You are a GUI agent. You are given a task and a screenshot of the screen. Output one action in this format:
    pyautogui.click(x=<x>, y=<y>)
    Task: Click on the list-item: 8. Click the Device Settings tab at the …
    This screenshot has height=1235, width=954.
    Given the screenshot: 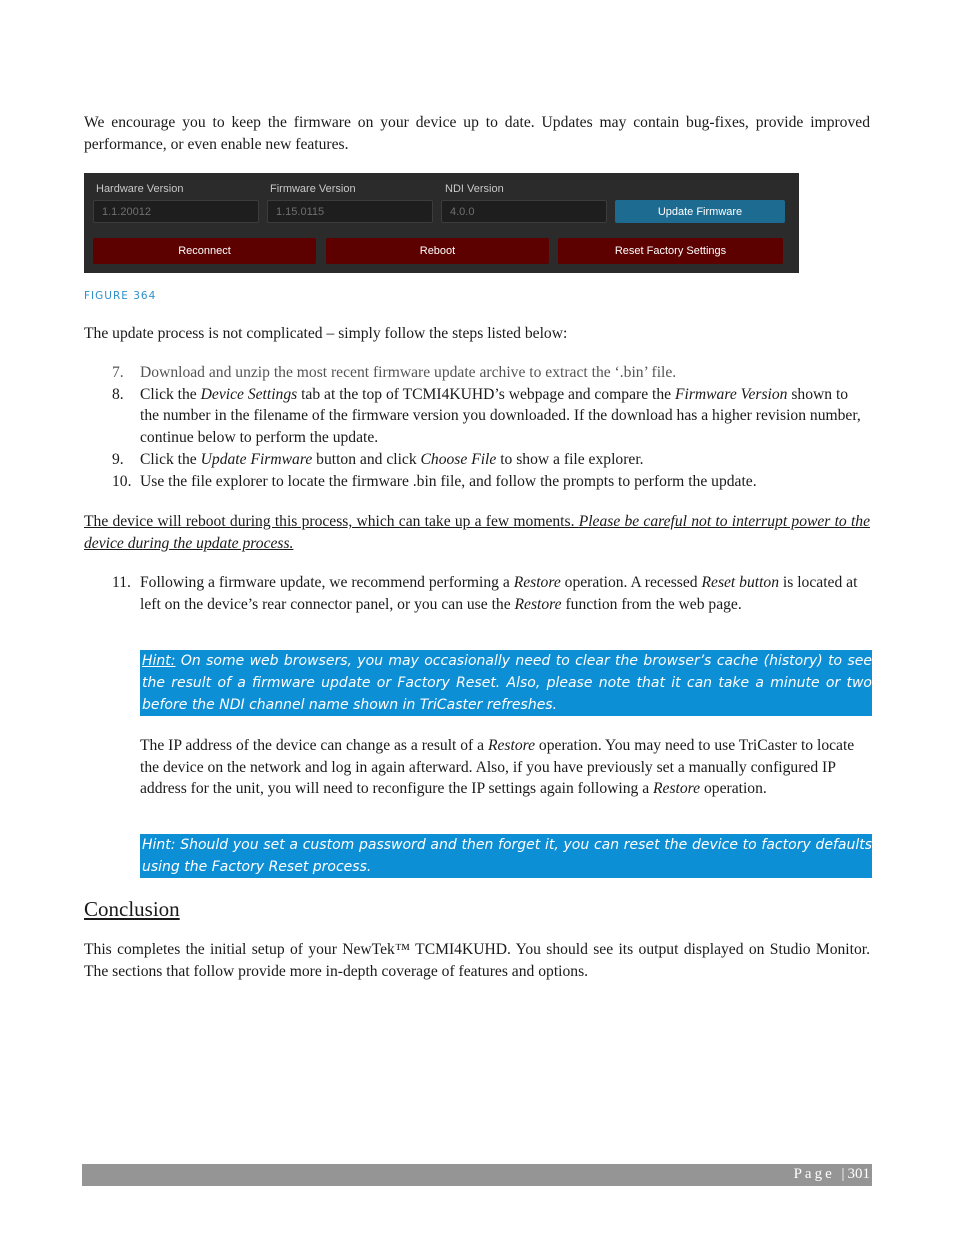 What is the action you would take?
    pyautogui.click(x=486, y=416)
    